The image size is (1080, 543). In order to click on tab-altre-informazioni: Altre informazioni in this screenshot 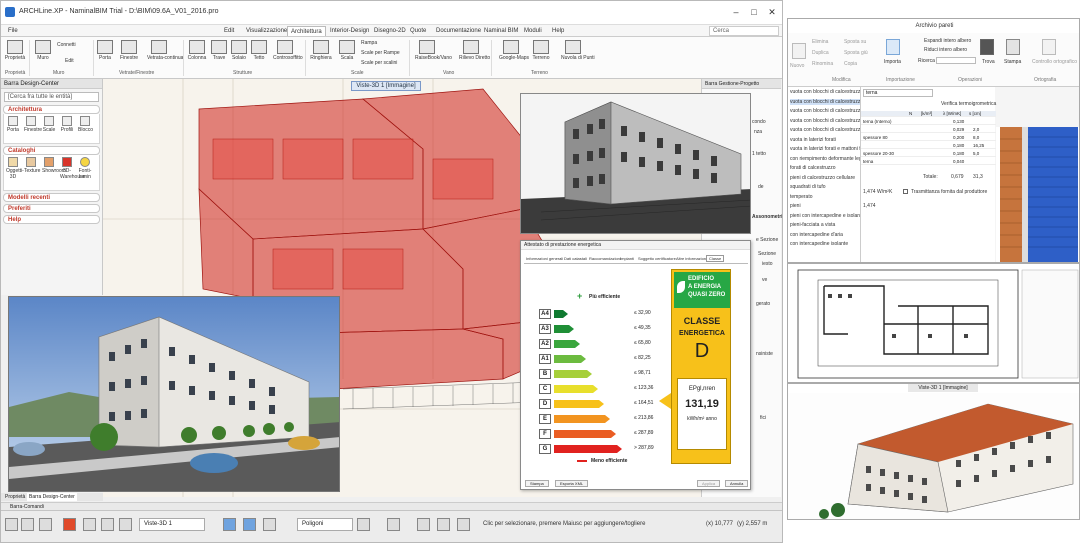, I will do `click(691, 258)`.